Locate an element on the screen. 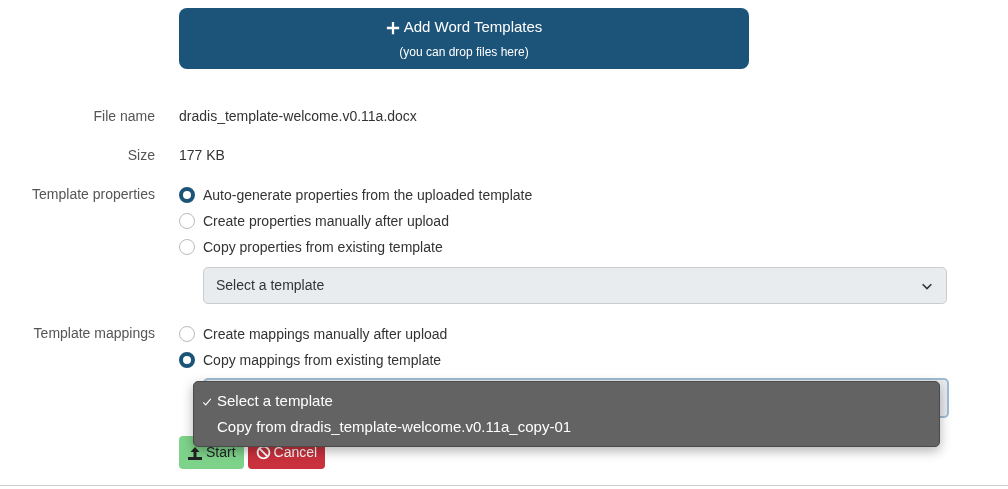  field-label: File name is located at coordinates (123, 116).